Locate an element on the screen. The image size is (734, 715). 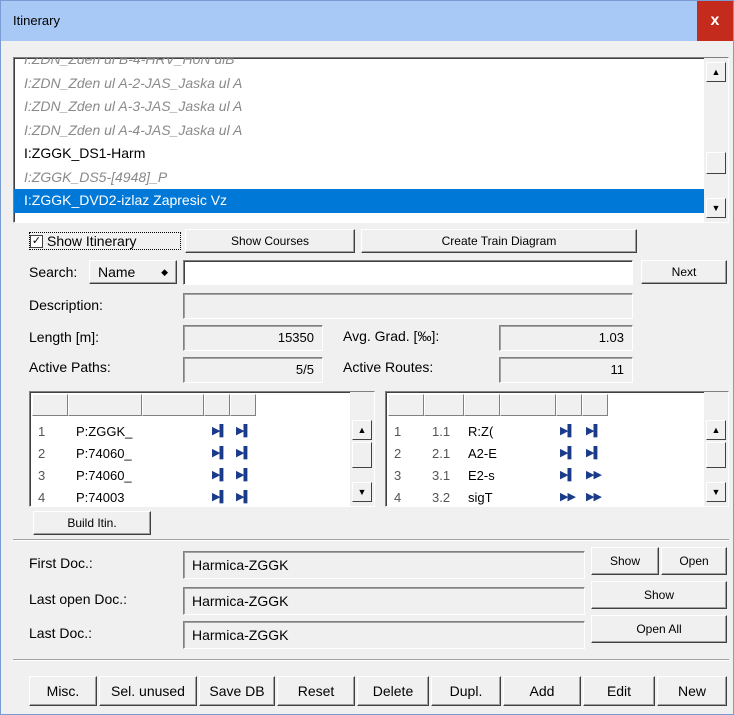
show-courses-button: Show Courses is located at coordinates (270, 241).